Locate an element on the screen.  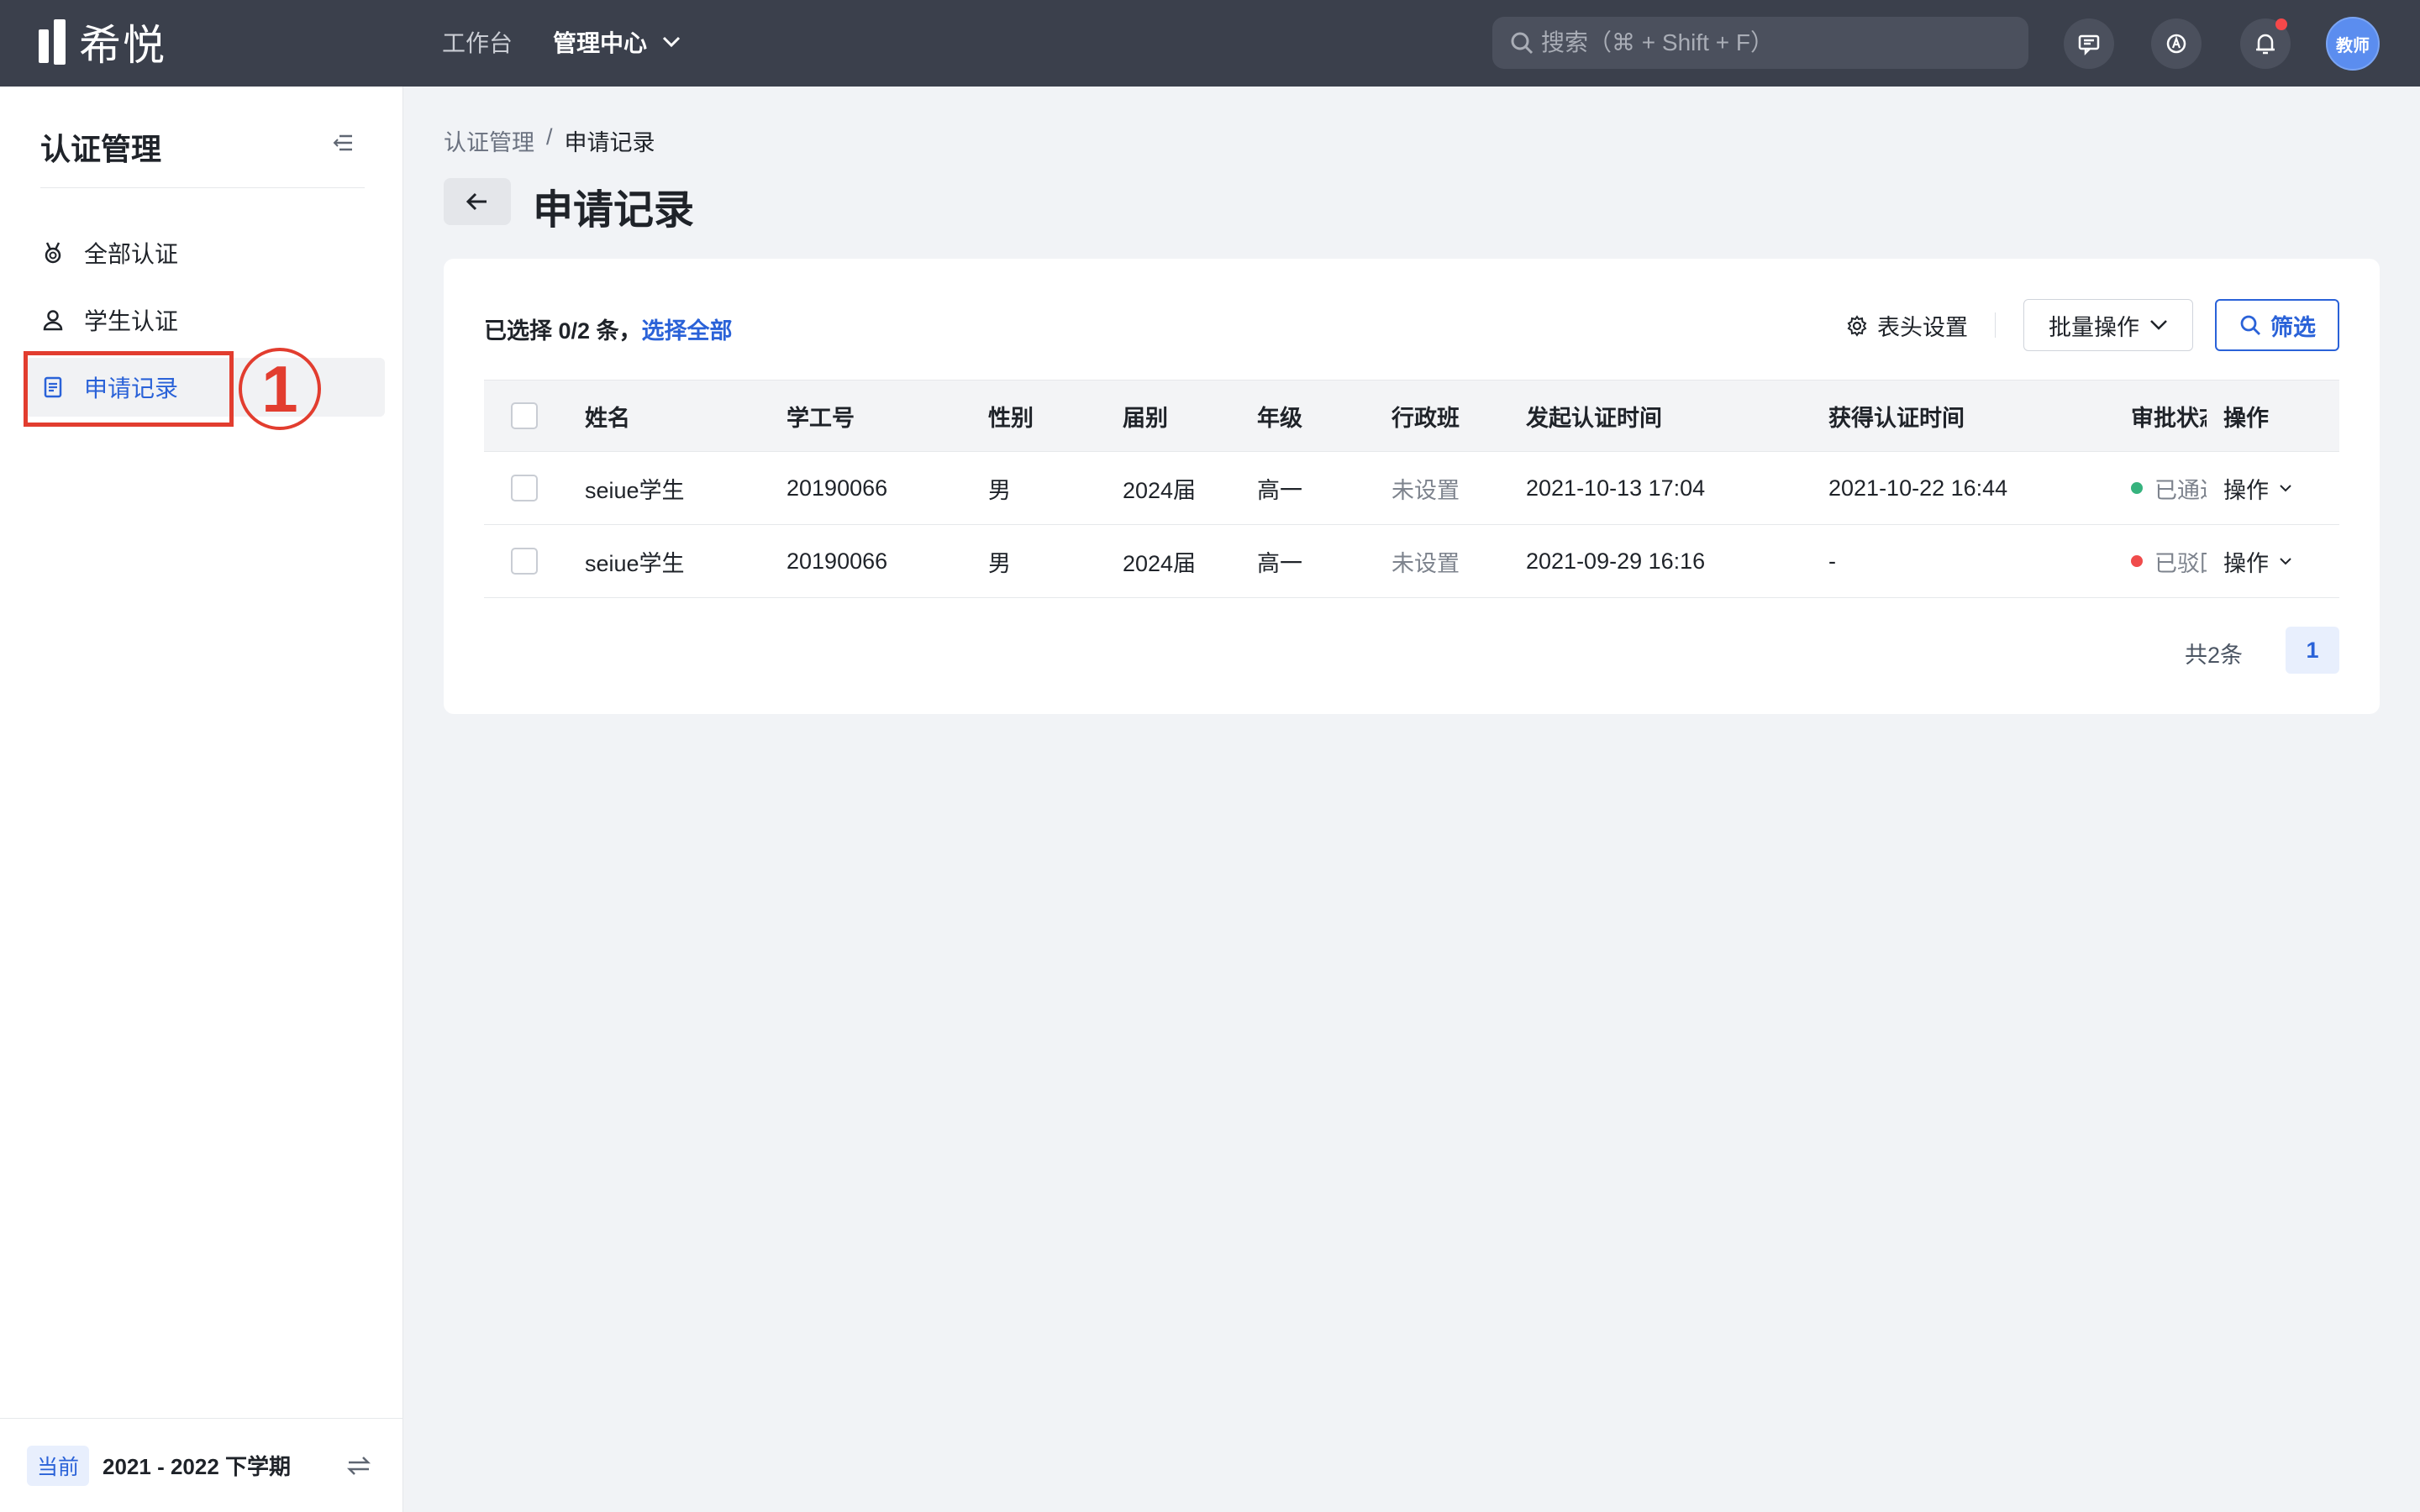
select-all-checkbox is located at coordinates (524, 415).